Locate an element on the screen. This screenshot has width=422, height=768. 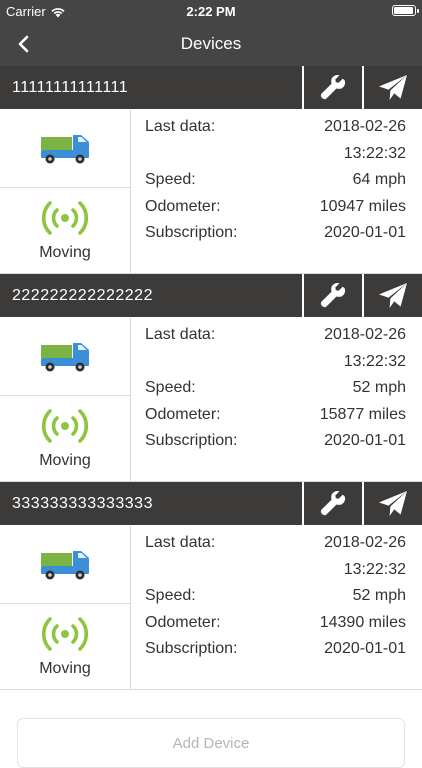
device-id: 11111111111111 is located at coordinates (151, 87).